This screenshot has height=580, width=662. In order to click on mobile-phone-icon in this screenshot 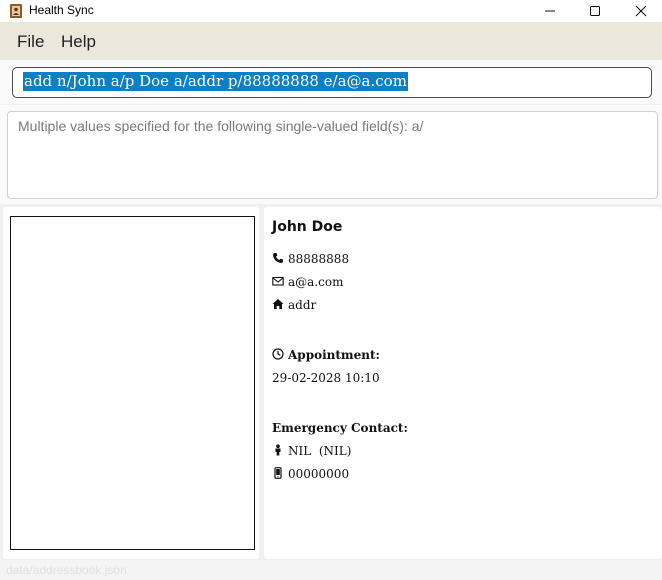, I will do `click(278, 473)`.